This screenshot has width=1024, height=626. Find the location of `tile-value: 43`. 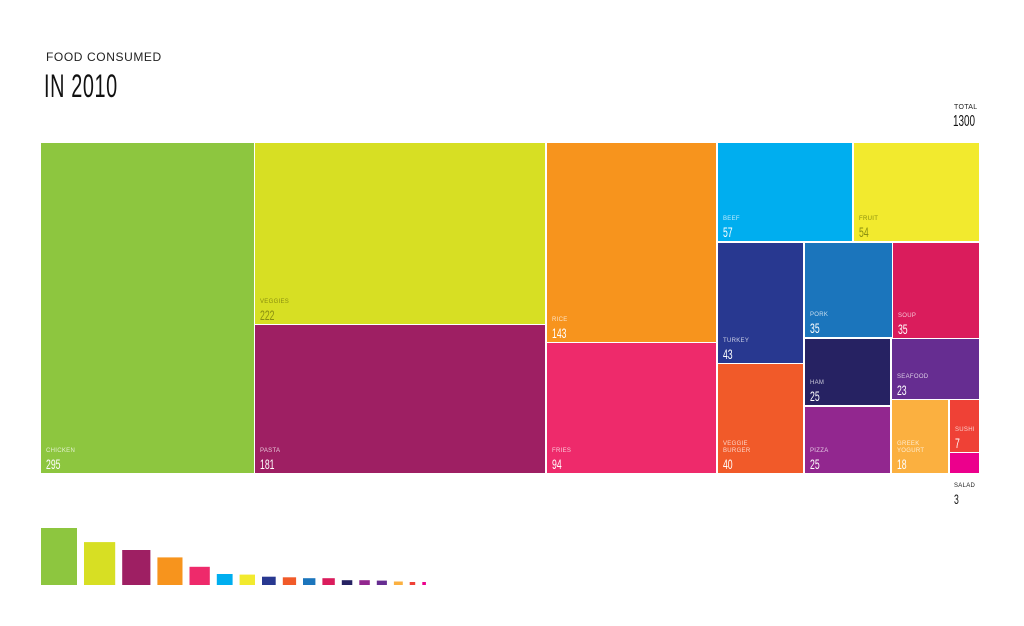

tile-value: 43 is located at coordinates (728, 355).